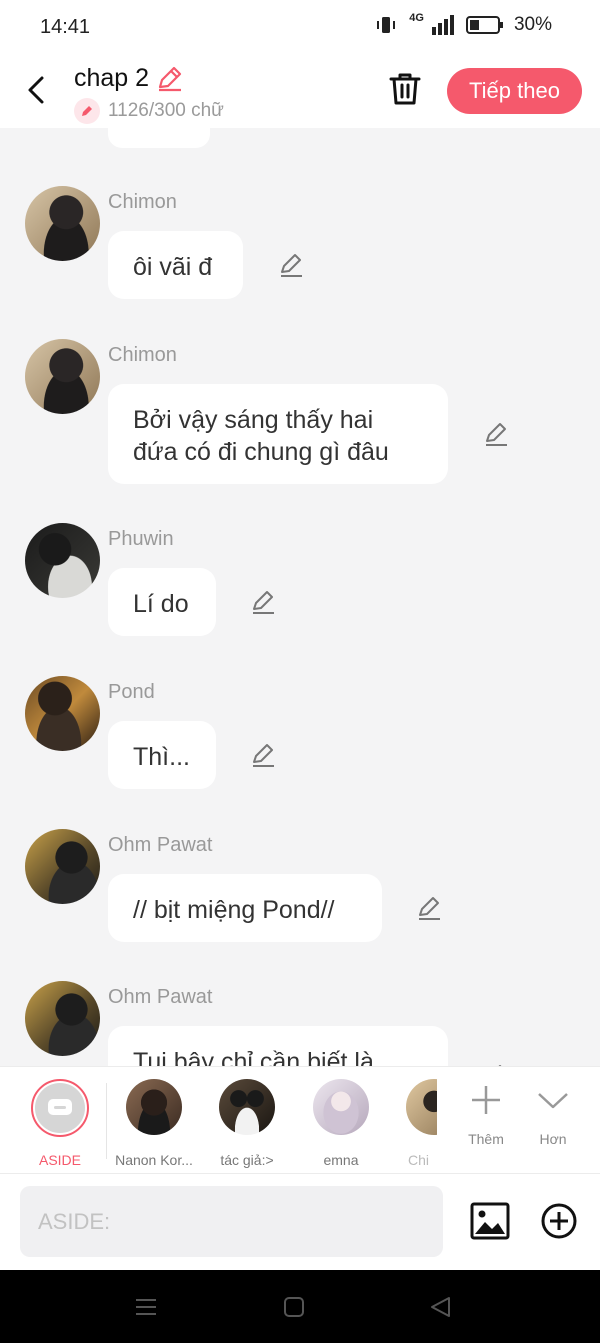  What do you see at coordinates (486, 1115) in the screenshot?
I see `add-character-button: Thêm` at bounding box center [486, 1115].